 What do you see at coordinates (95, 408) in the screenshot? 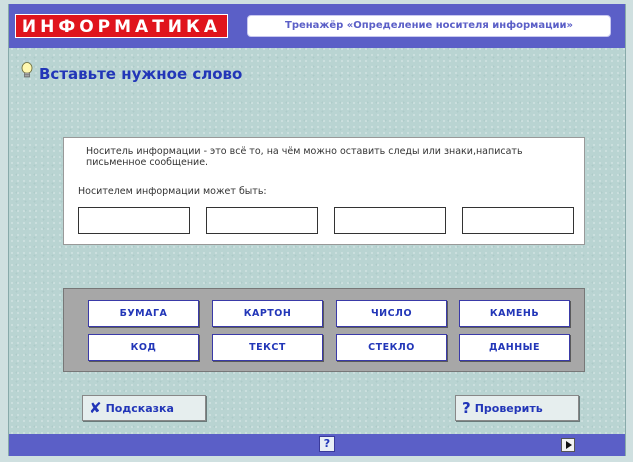
I see `x-icon: ✘` at bounding box center [95, 408].